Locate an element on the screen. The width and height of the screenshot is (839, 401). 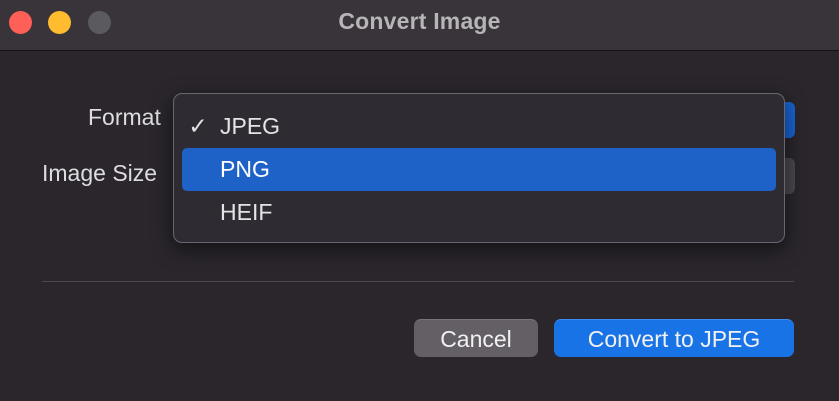
image-size-label: Image Size is located at coordinates (100, 173).